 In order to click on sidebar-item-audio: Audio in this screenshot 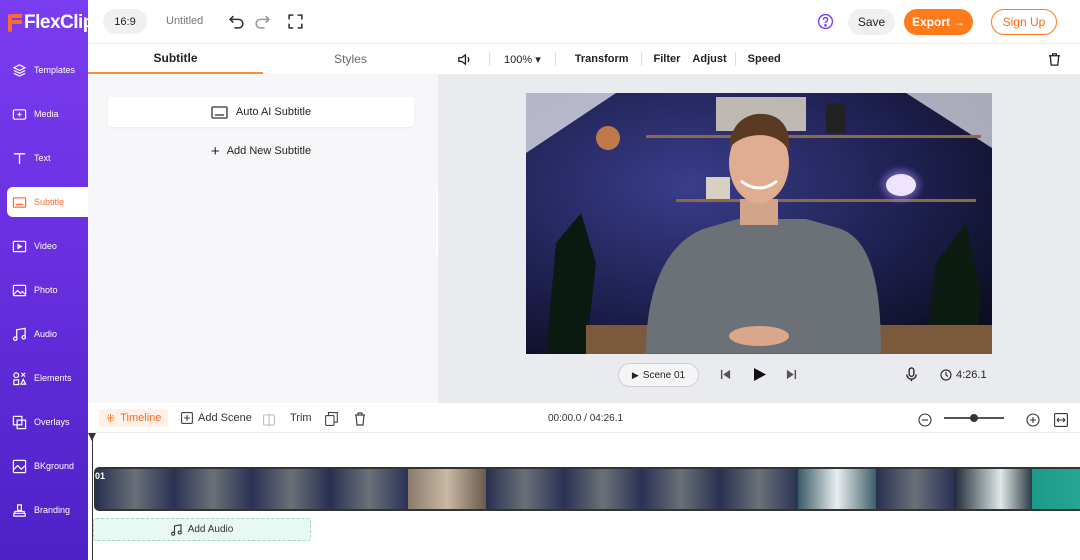, I will do `click(44, 334)`.